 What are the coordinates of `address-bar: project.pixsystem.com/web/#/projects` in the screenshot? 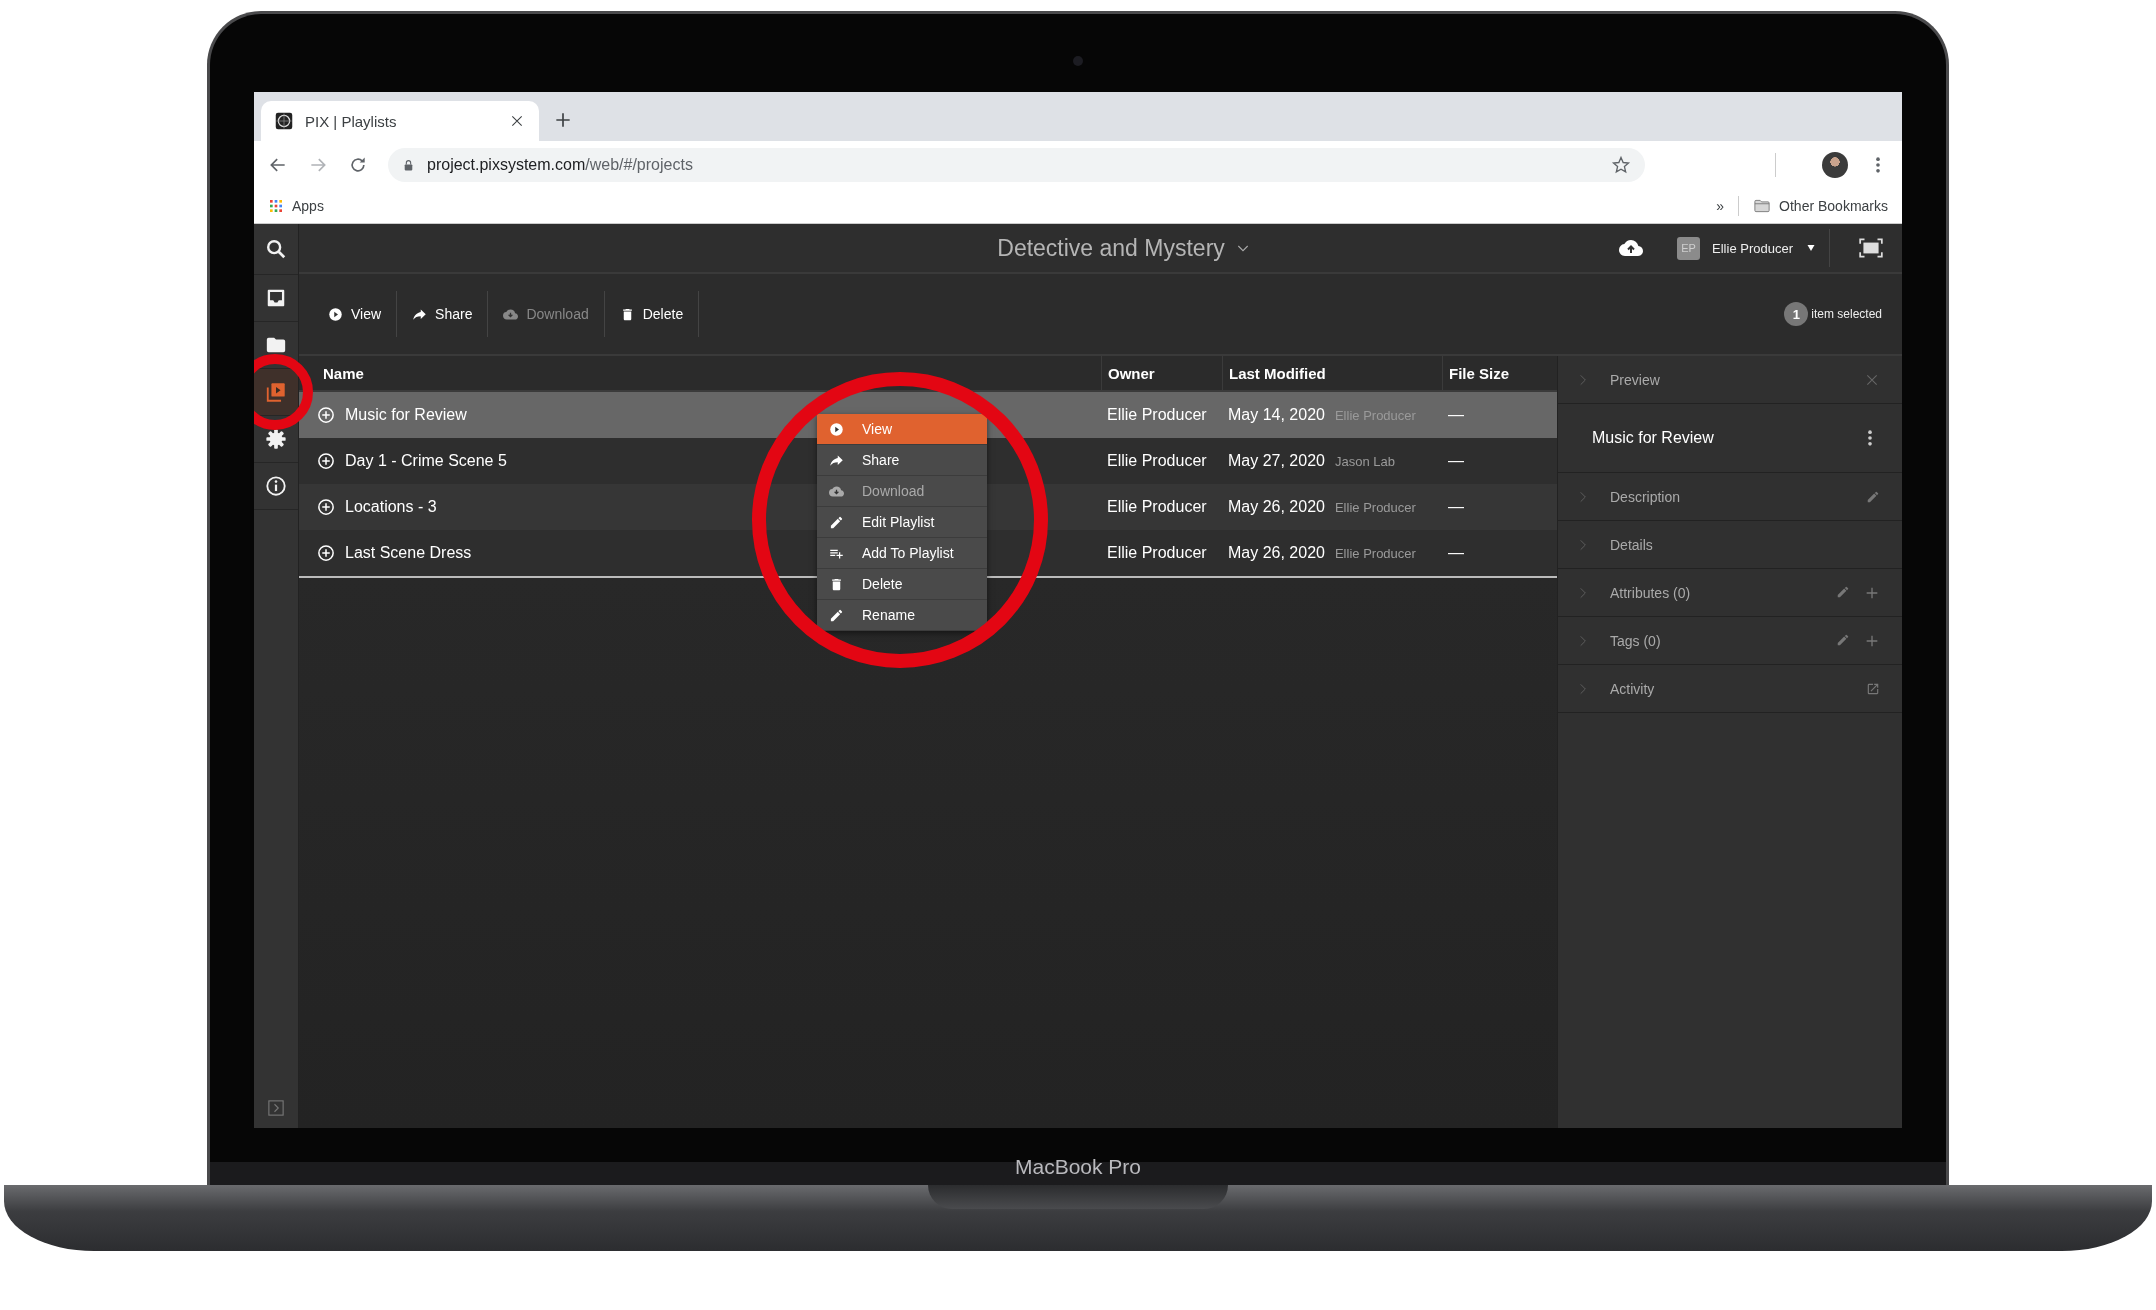 It's located at (1017, 165).